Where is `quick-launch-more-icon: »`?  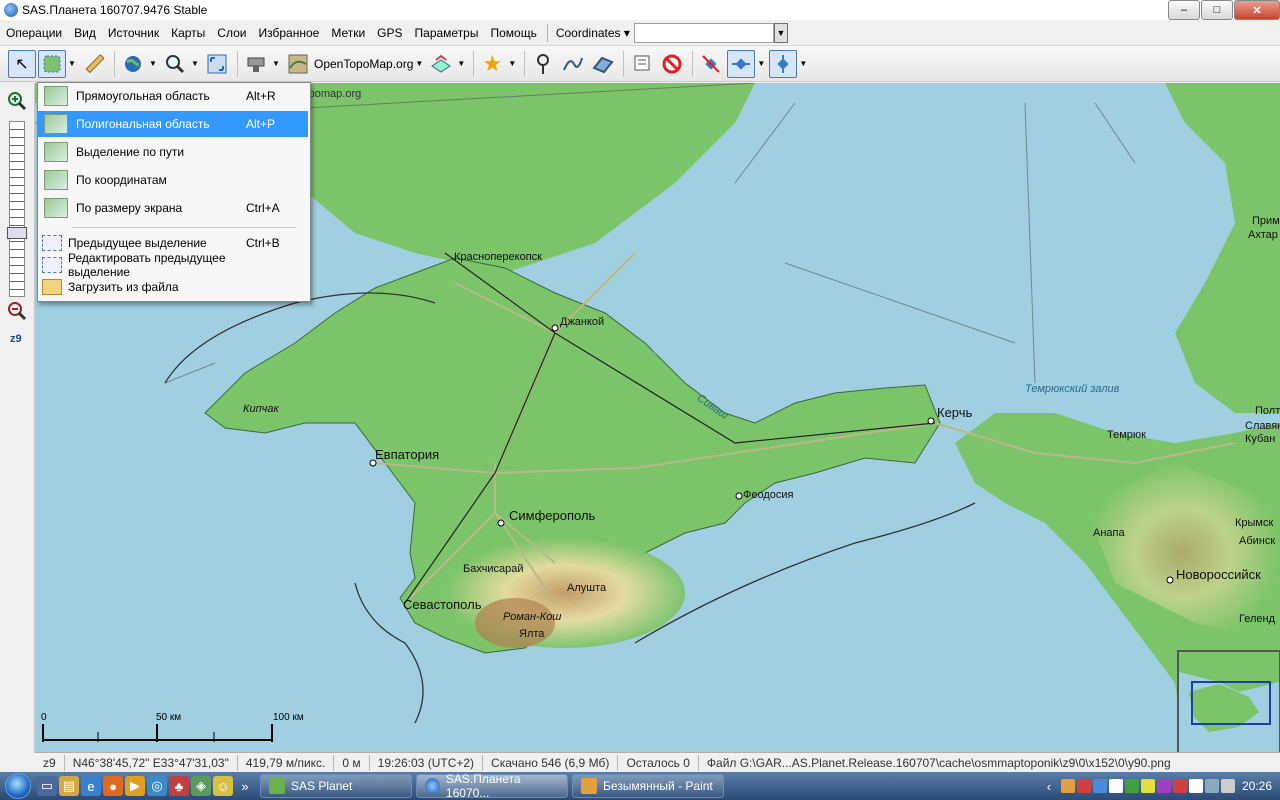
quick-launch-more-icon: » is located at coordinates (245, 786).